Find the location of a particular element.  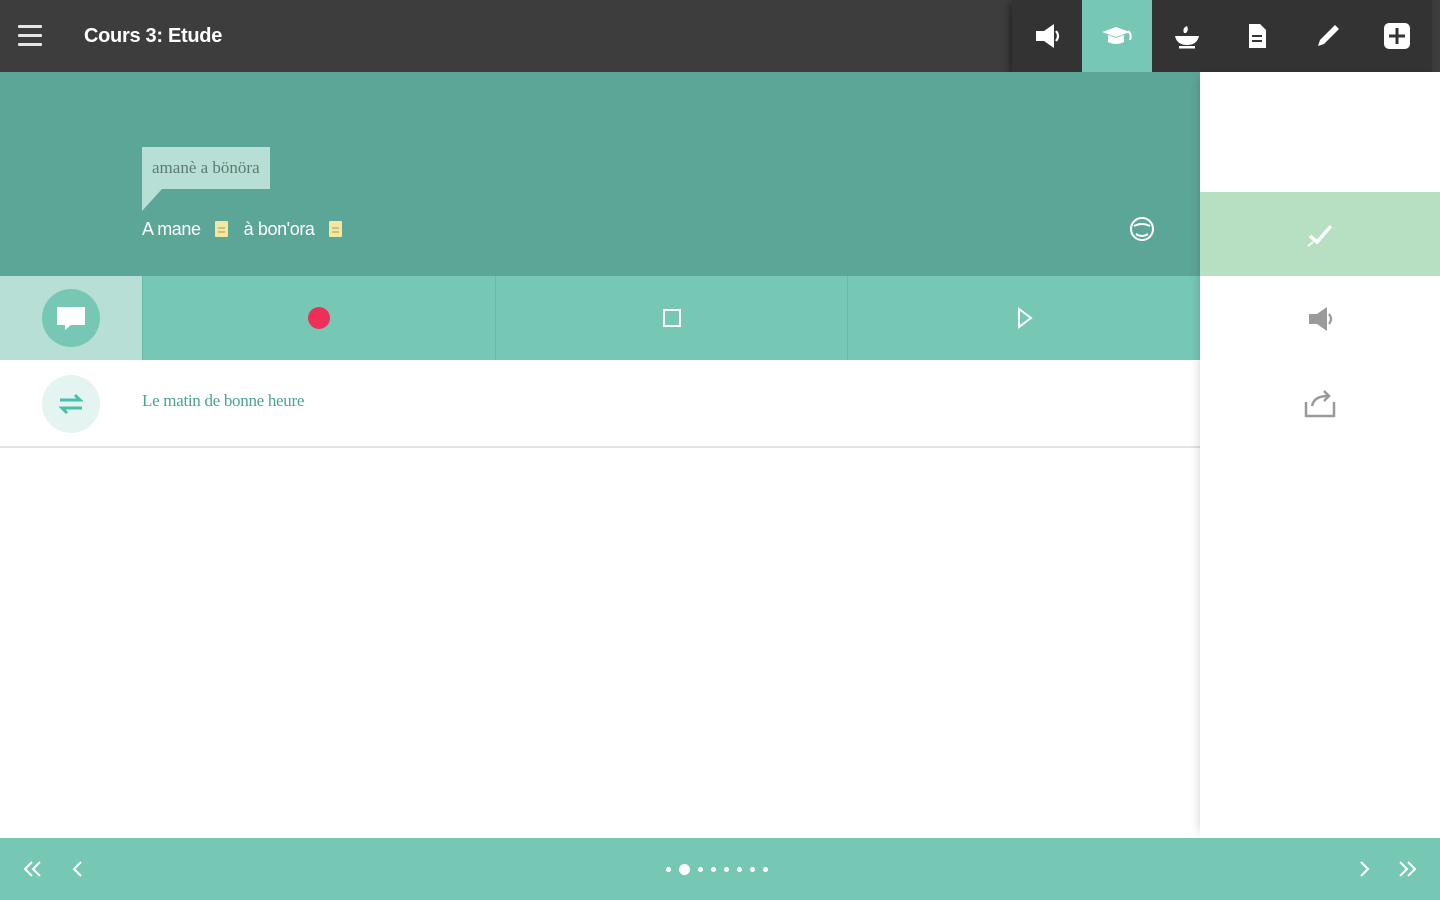

last-page-button is located at coordinates (1408, 869).